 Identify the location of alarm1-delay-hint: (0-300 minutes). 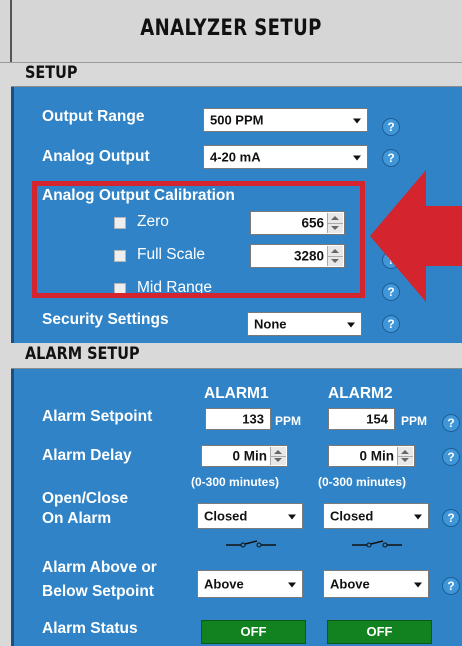
(235, 482).